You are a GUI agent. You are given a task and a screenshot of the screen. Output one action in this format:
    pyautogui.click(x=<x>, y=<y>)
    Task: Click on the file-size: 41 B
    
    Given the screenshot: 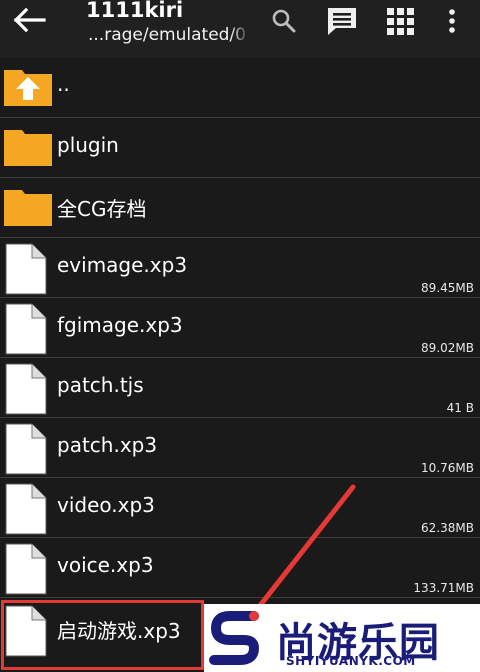 What is the action you would take?
    pyautogui.click(x=460, y=408)
    